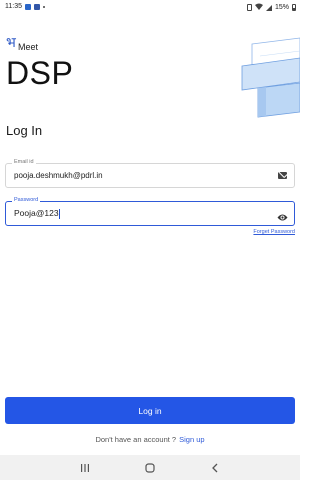 This screenshot has height=480, width=320. What do you see at coordinates (274, 232) in the screenshot?
I see `forgot-password-link: Forget Password` at bounding box center [274, 232].